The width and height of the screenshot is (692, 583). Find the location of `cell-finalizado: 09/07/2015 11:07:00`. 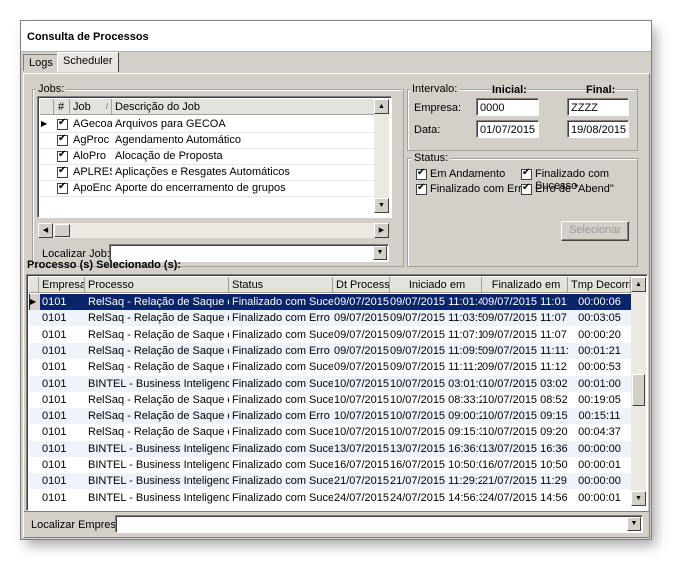

cell-finalizado: 09/07/2015 11:07:00 is located at coordinates (525, 318).